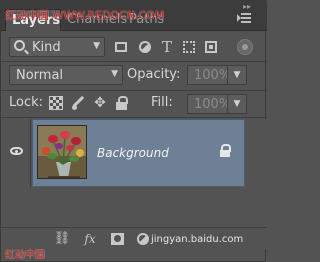  What do you see at coordinates (56, 103) in the screenshot?
I see `lock-transparent-pixels-icon` at bounding box center [56, 103].